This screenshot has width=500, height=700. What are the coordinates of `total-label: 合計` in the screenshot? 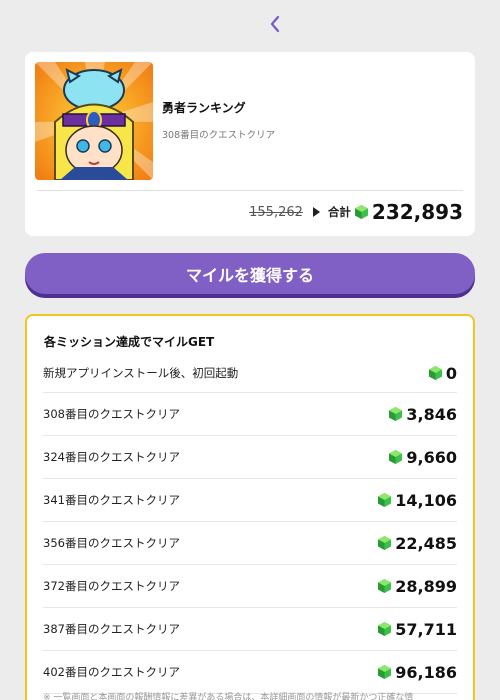 It's located at (339, 212).